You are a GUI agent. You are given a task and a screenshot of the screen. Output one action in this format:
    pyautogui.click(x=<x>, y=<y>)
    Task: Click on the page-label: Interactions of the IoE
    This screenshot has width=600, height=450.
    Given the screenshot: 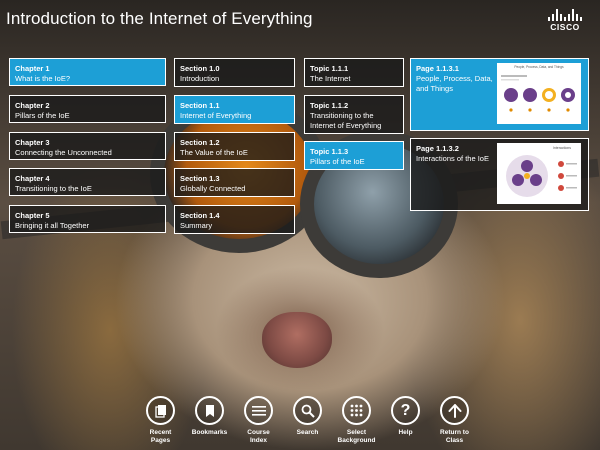 What is the action you would take?
    pyautogui.click(x=452, y=158)
    